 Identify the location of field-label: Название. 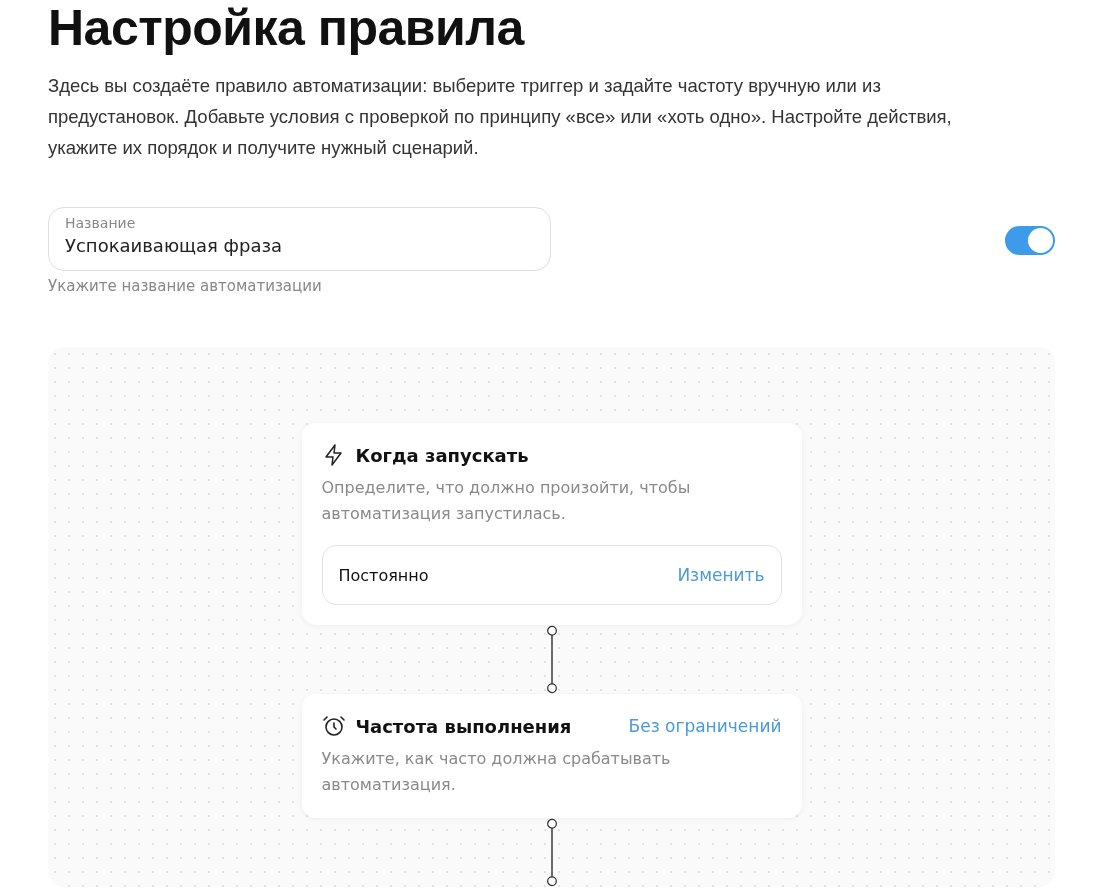
(101, 223).